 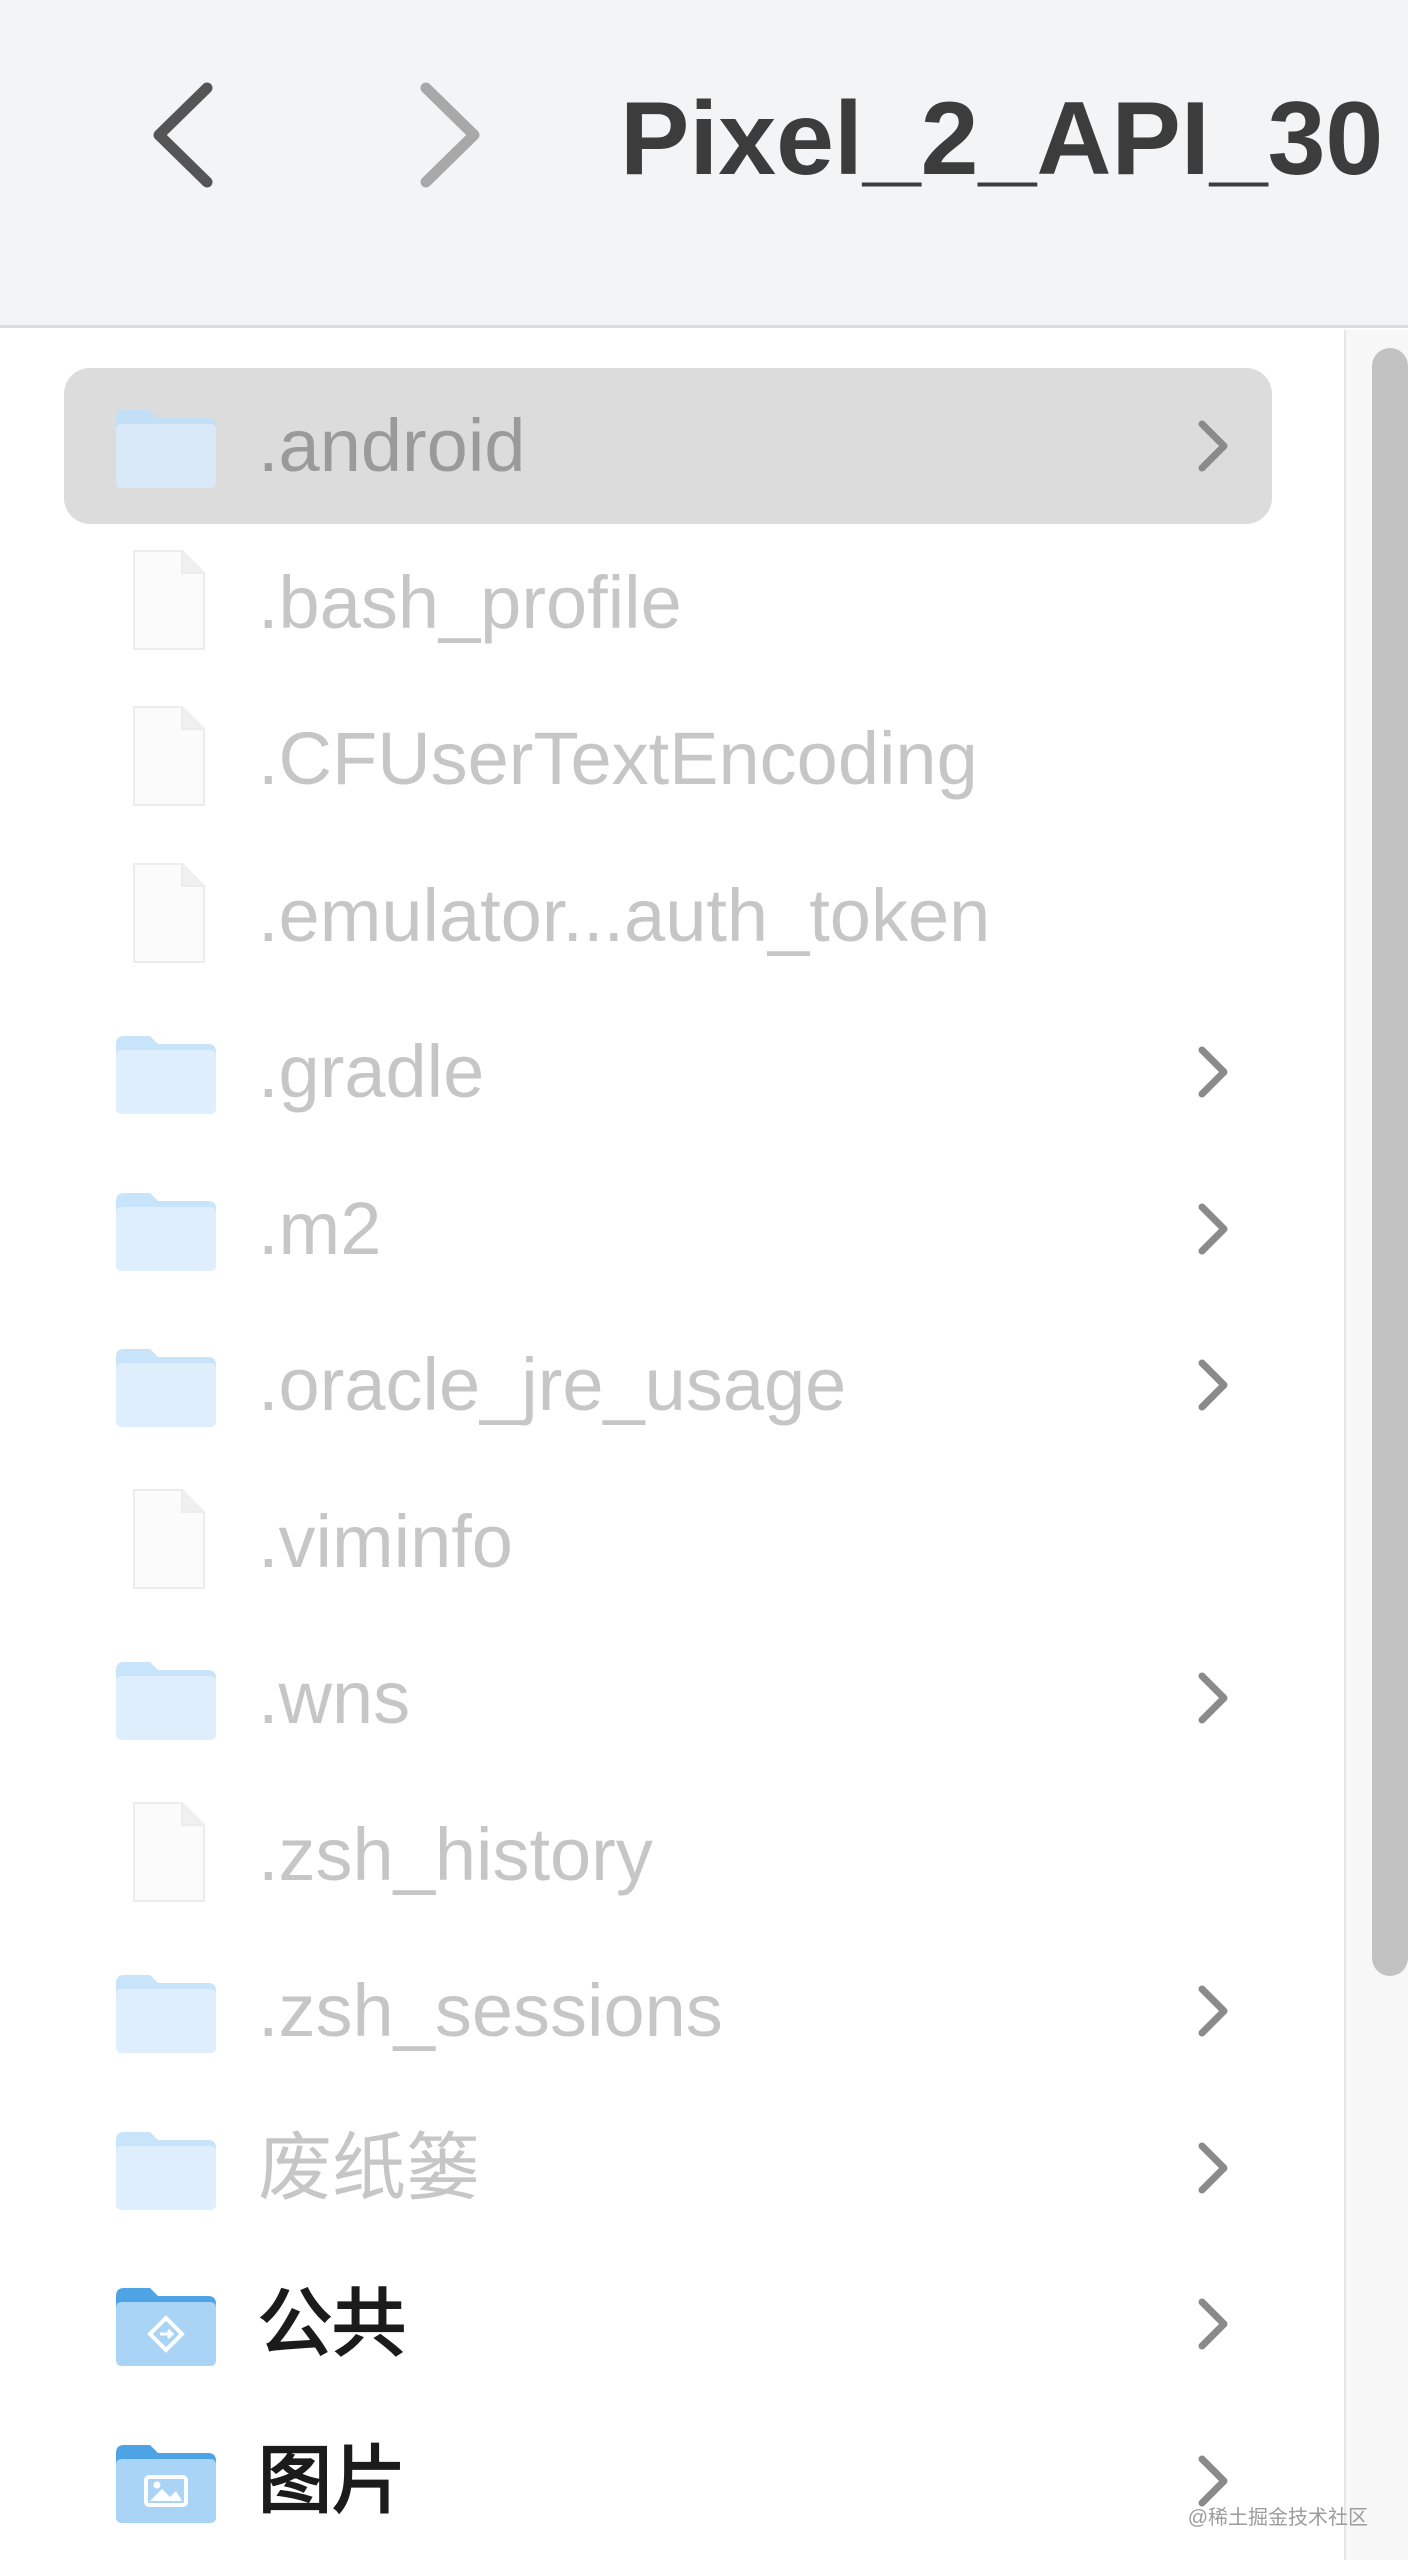 I want to click on public-folder-icon, so click(x=166, y=2322).